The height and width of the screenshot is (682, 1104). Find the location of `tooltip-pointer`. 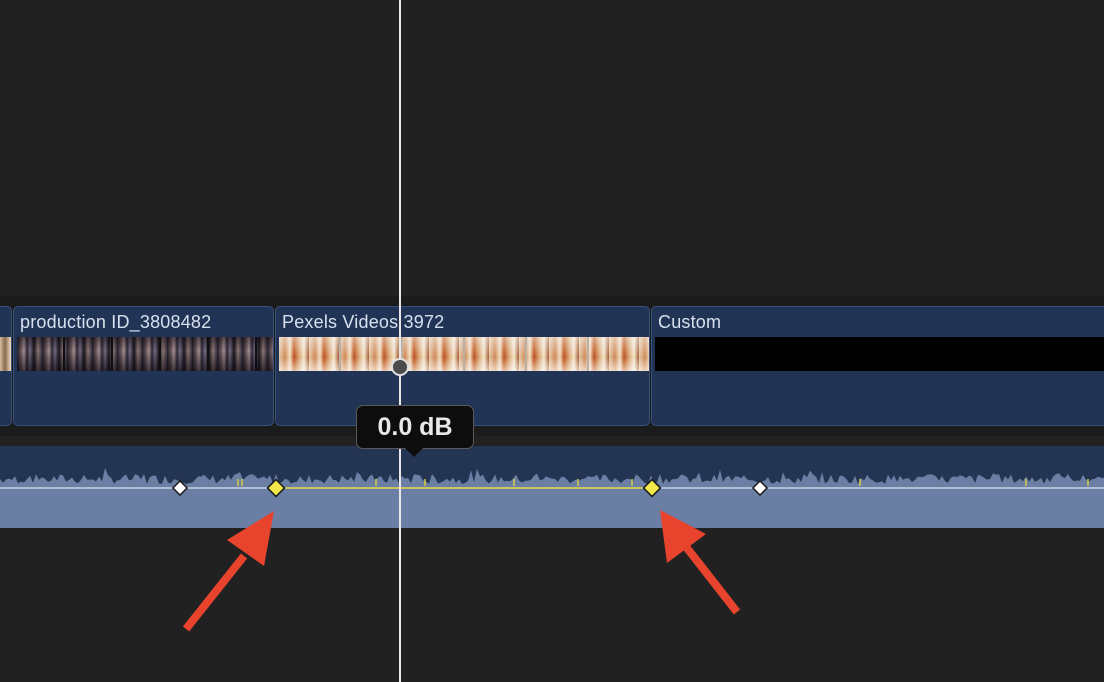

tooltip-pointer is located at coordinates (414, 452).